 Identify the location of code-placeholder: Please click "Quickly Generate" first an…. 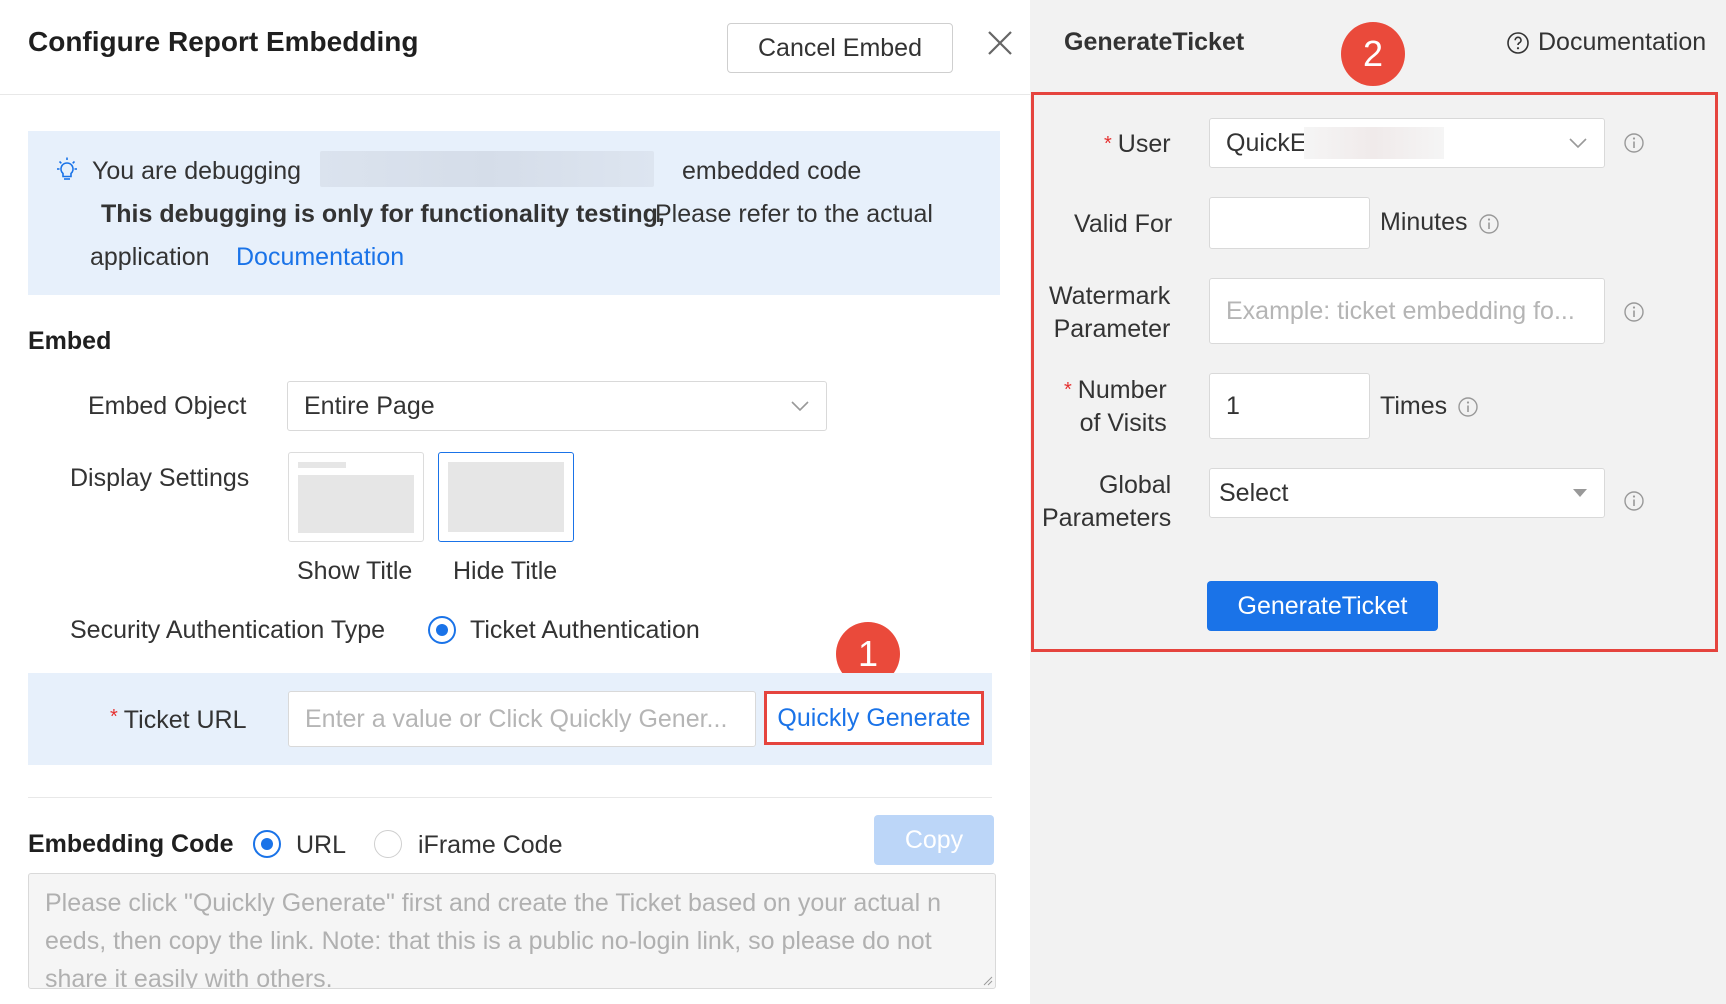
(493, 939).